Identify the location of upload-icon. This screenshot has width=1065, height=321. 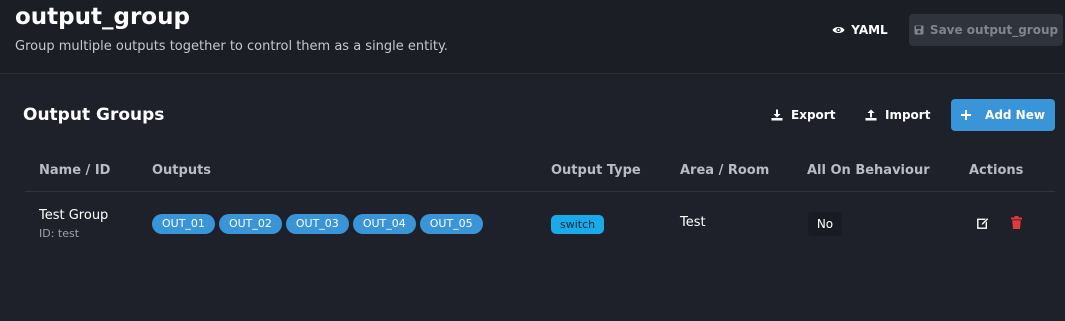
(871, 115).